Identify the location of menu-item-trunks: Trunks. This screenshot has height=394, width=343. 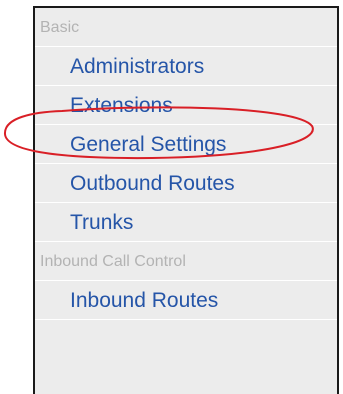
(186, 222).